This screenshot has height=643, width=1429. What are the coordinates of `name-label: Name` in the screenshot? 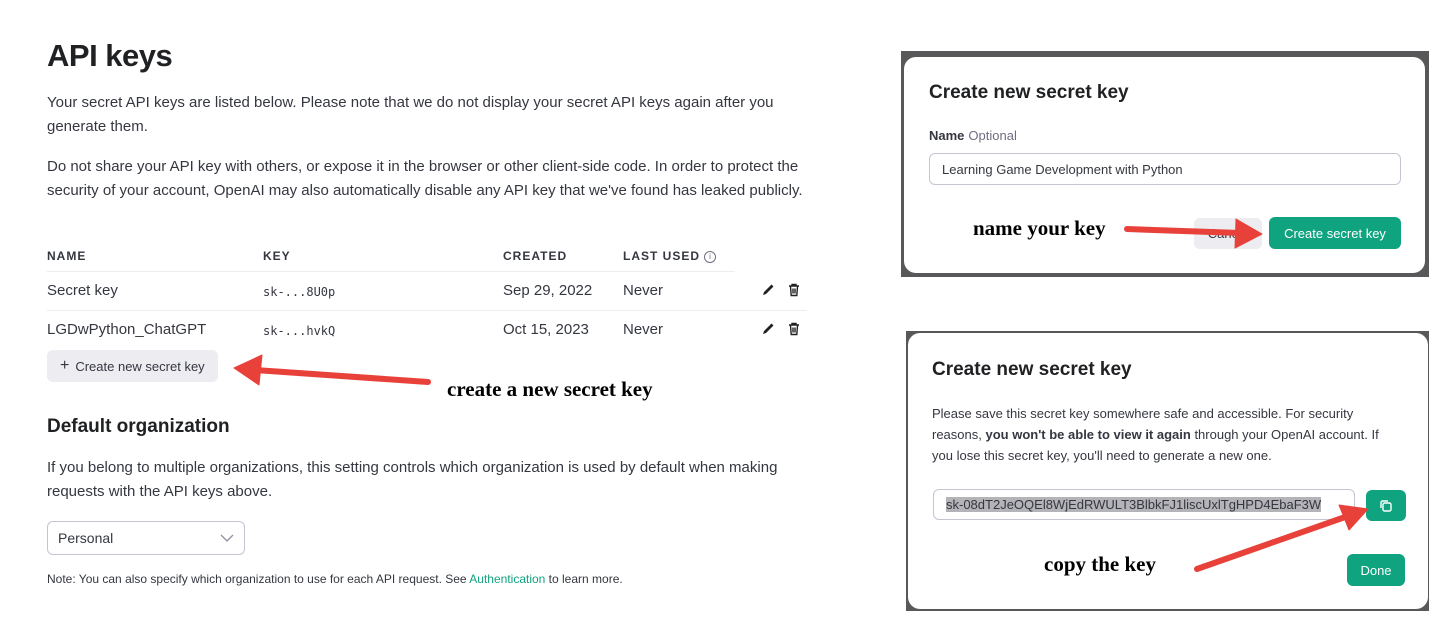 It's located at (947, 135).